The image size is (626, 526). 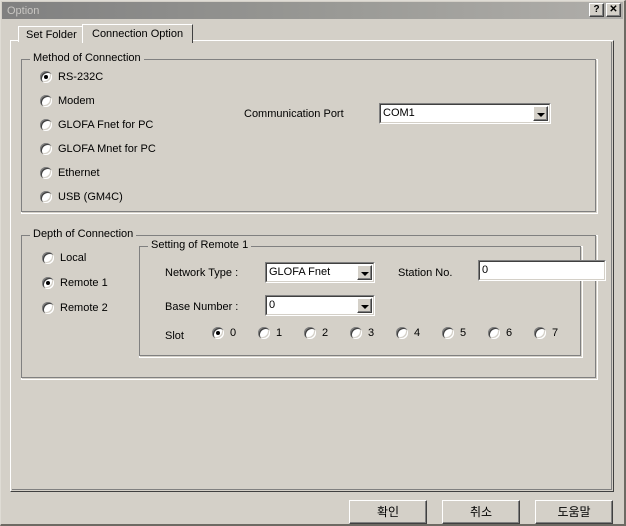 I want to click on radio-modem: Modem, so click(x=67, y=101).